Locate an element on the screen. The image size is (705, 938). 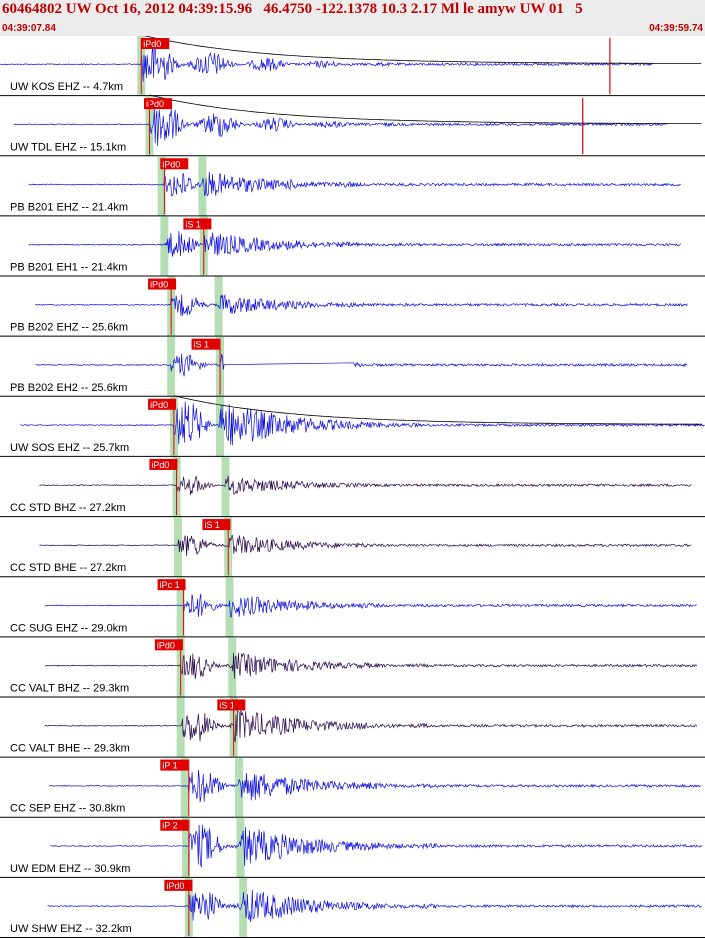
trace-row: iPd0 CC STD BHZ -- 27.2km is located at coordinates (352, 487).